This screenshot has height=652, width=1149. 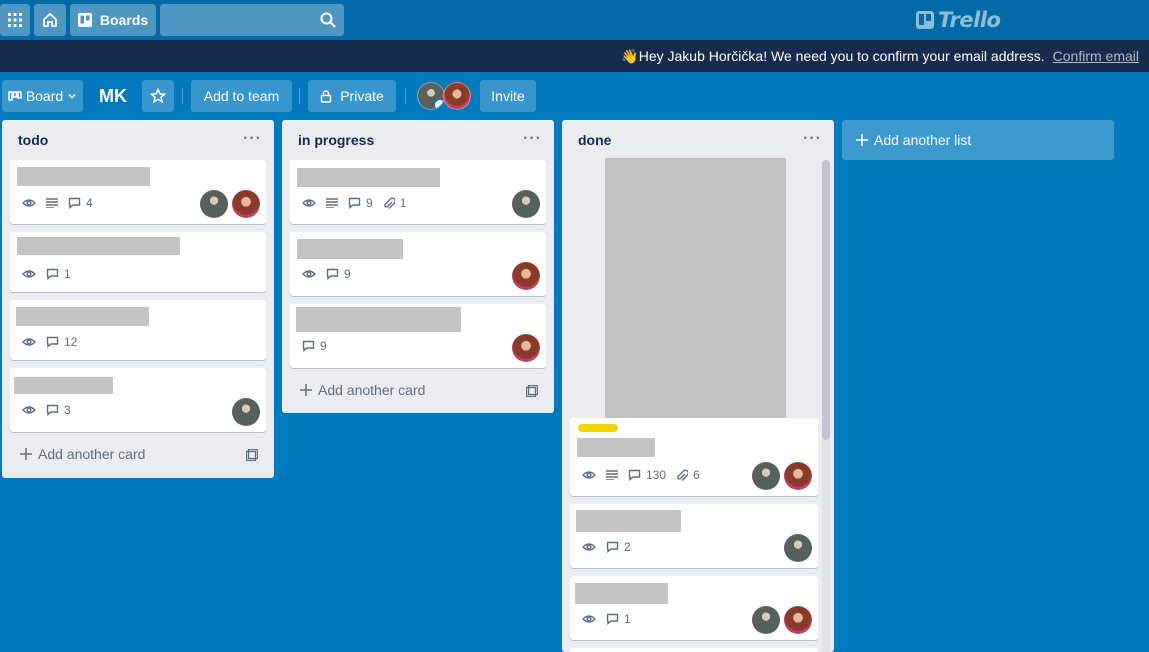 What do you see at coordinates (252, 20) in the screenshot?
I see `search-input` at bounding box center [252, 20].